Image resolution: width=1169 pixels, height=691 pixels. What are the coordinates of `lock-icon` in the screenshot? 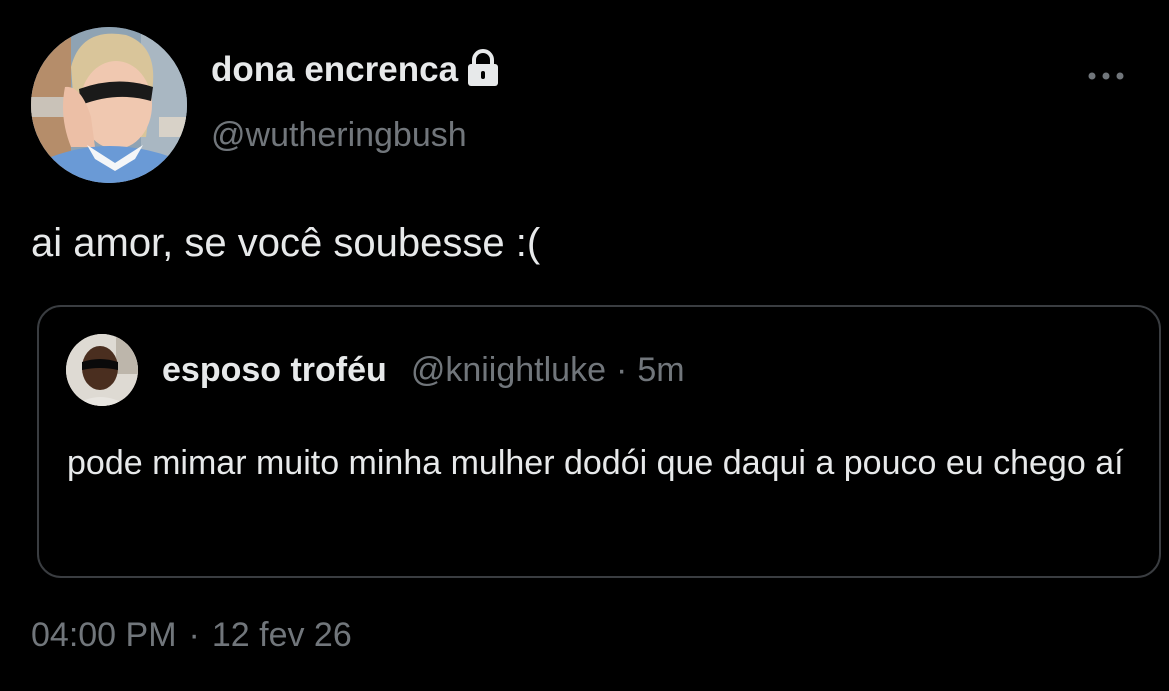 It's located at (483, 68).